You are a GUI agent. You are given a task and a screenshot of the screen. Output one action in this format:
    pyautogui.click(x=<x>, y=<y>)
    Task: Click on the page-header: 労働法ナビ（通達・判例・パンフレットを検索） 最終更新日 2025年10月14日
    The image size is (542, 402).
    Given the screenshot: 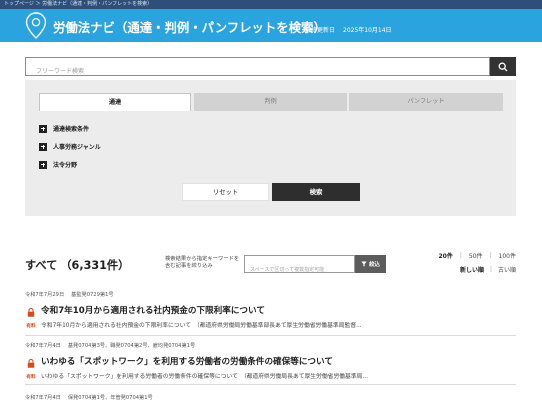 What is the action you would take?
    pyautogui.click(x=271, y=25)
    